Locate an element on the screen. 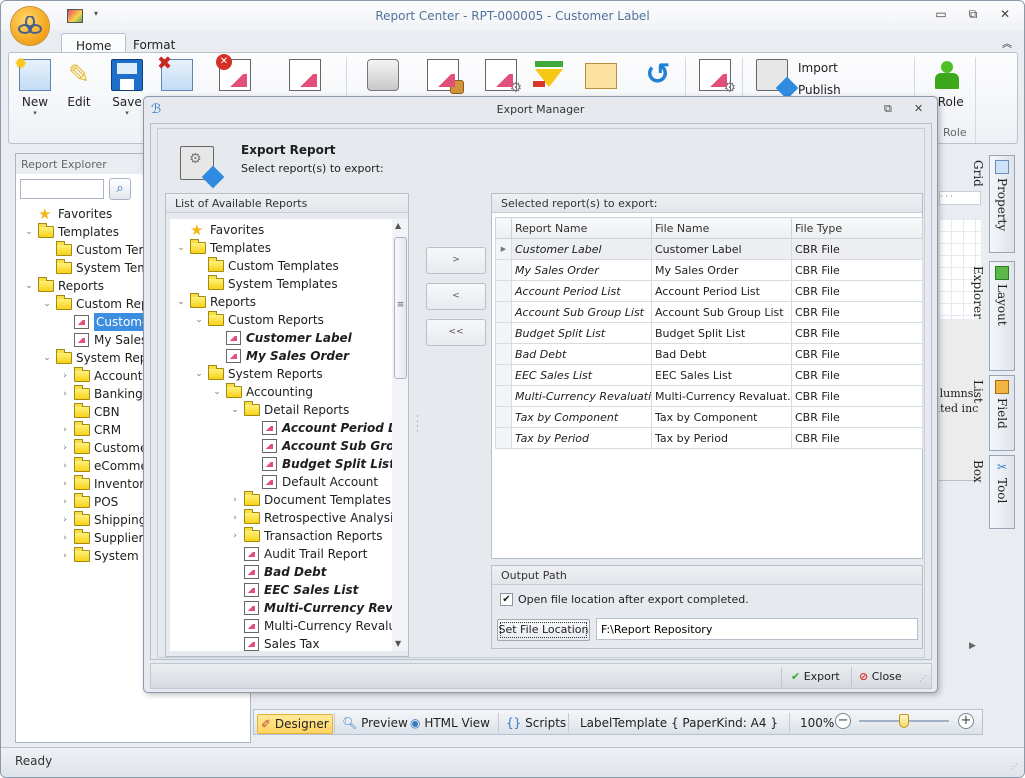  tree-node: ⌄ Custom Reports is located at coordinates (289, 320).